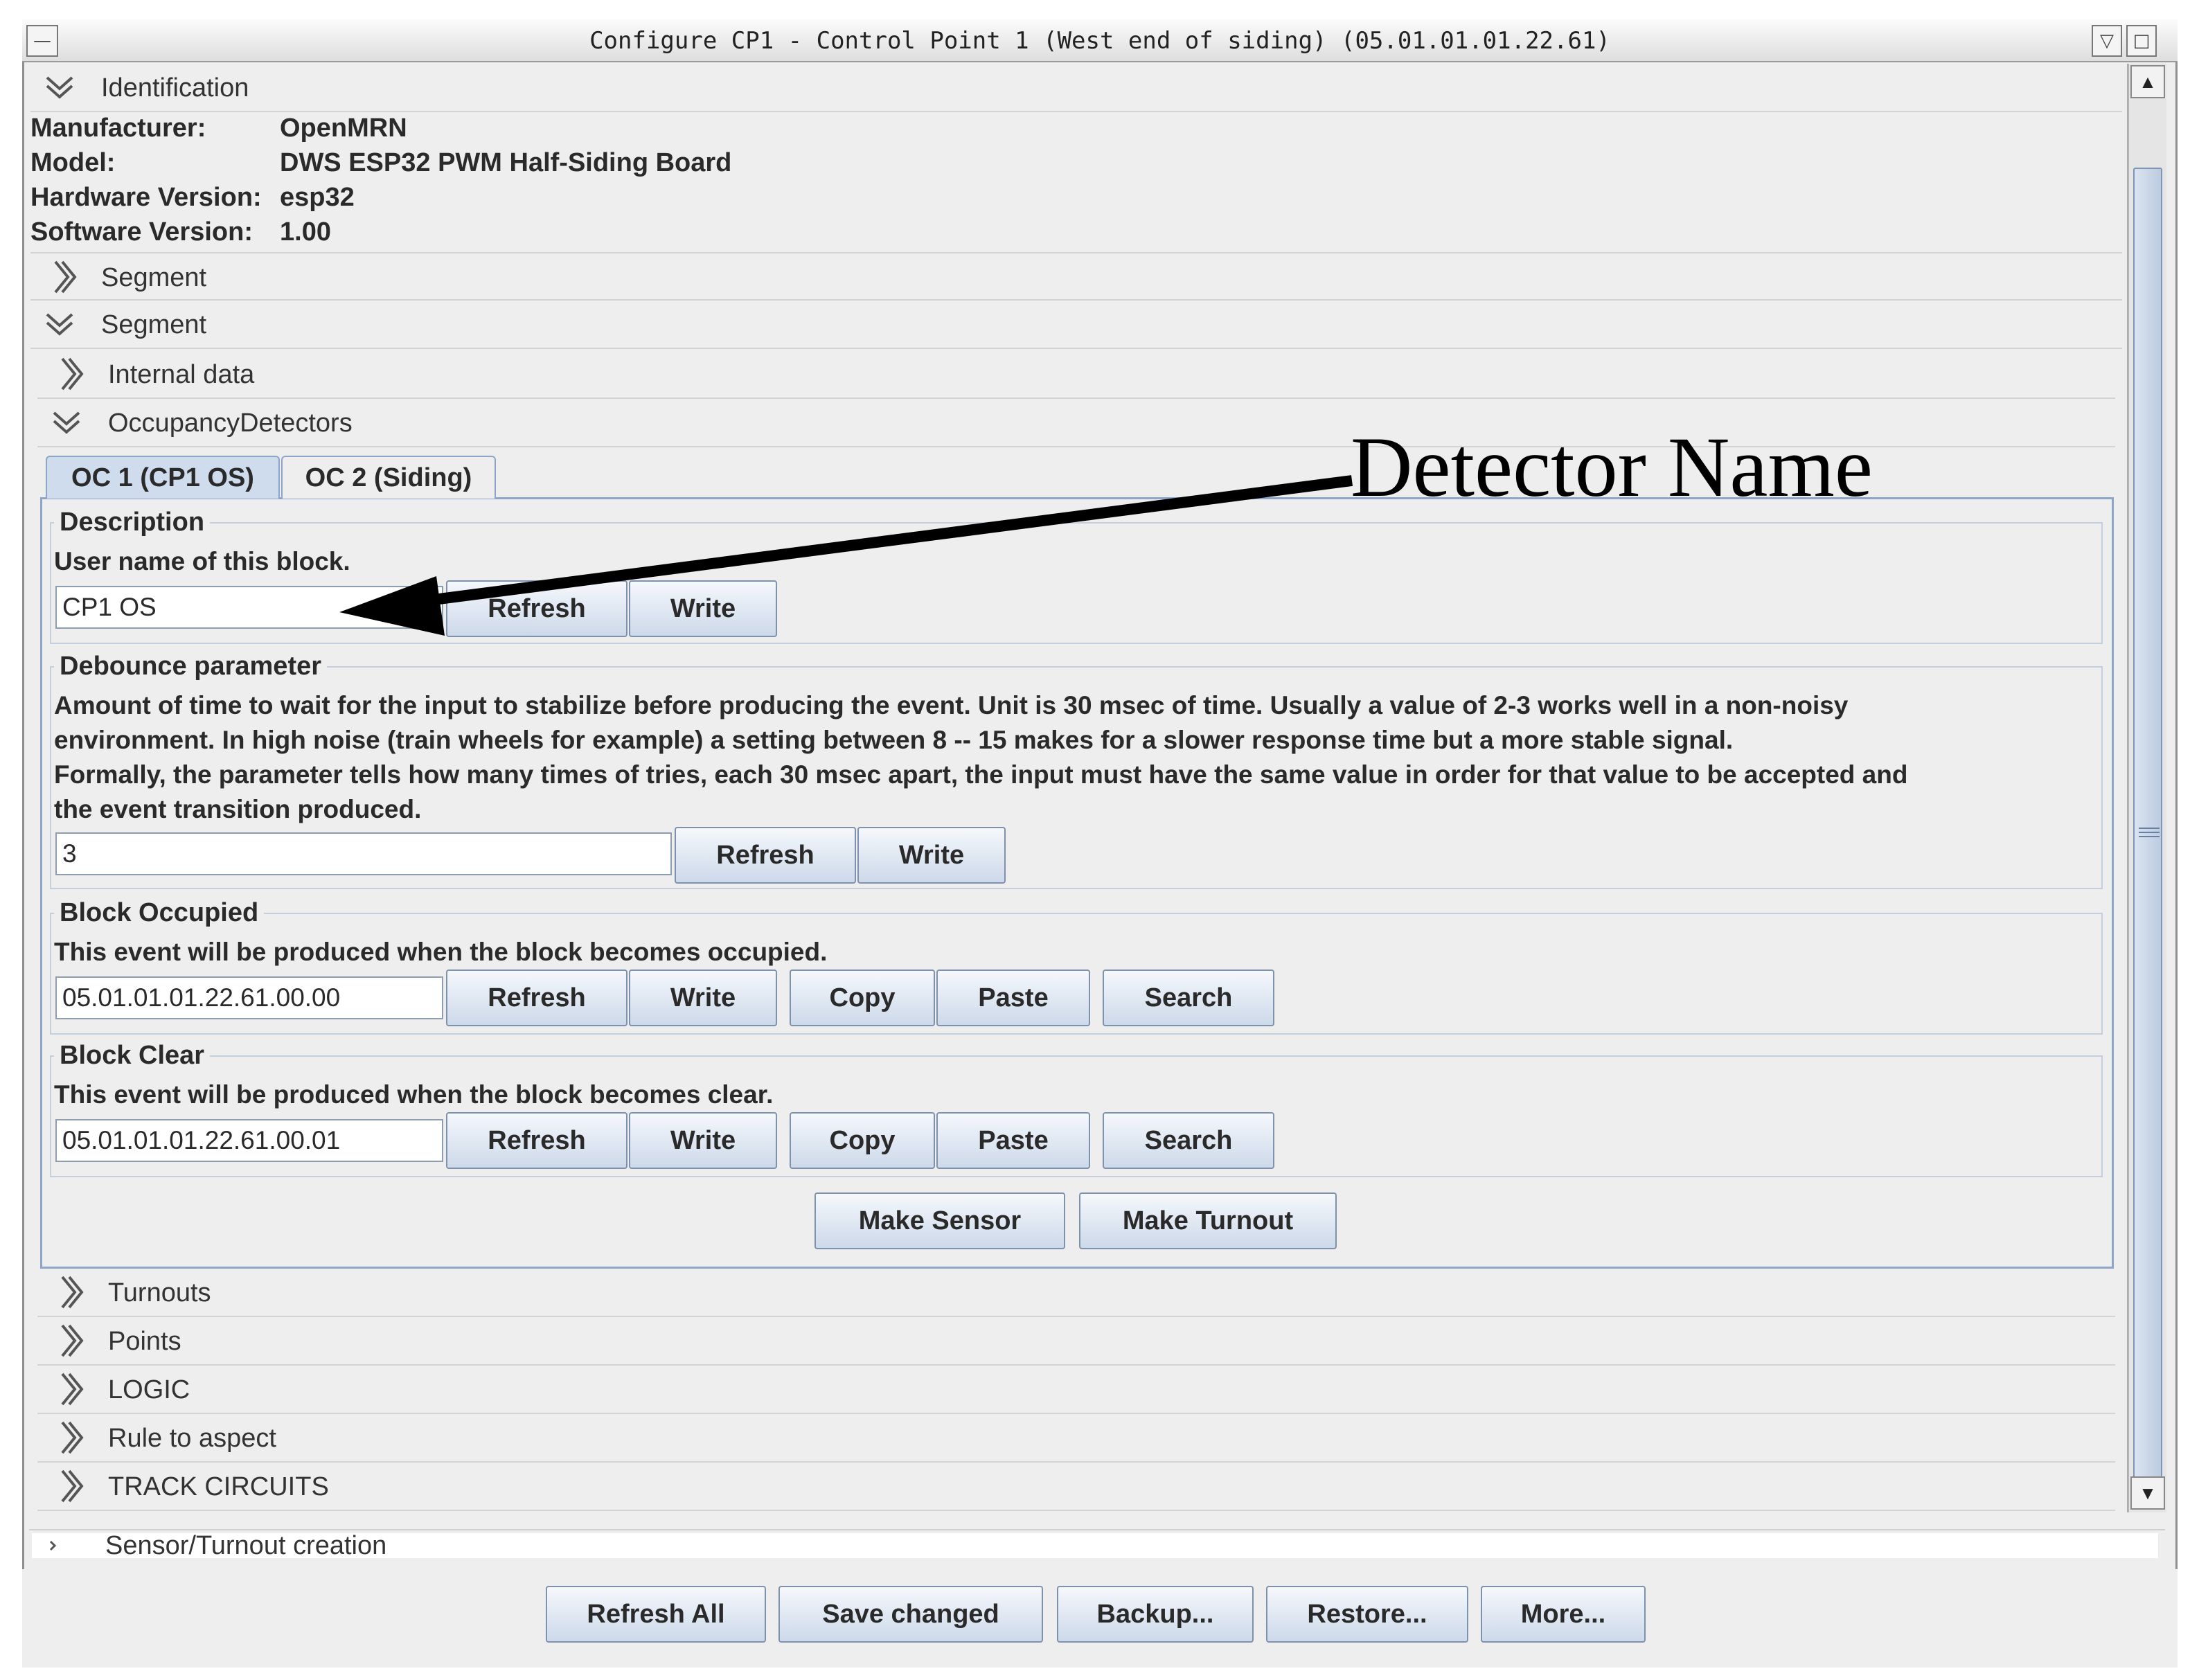  I want to click on section-points: Points, so click(1076, 1341).